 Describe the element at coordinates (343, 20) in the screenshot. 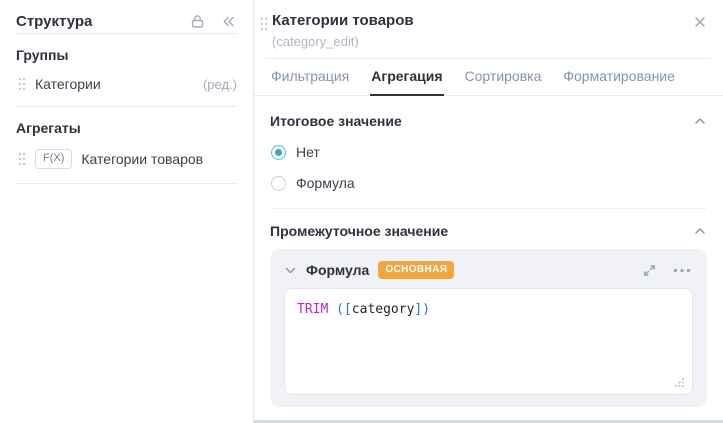

I see `panel-title: Категории товаров` at that location.